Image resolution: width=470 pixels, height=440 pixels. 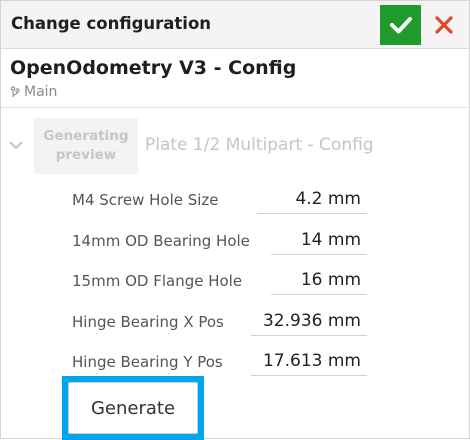 I want to click on branch-indicator: Main, so click(x=33, y=92).